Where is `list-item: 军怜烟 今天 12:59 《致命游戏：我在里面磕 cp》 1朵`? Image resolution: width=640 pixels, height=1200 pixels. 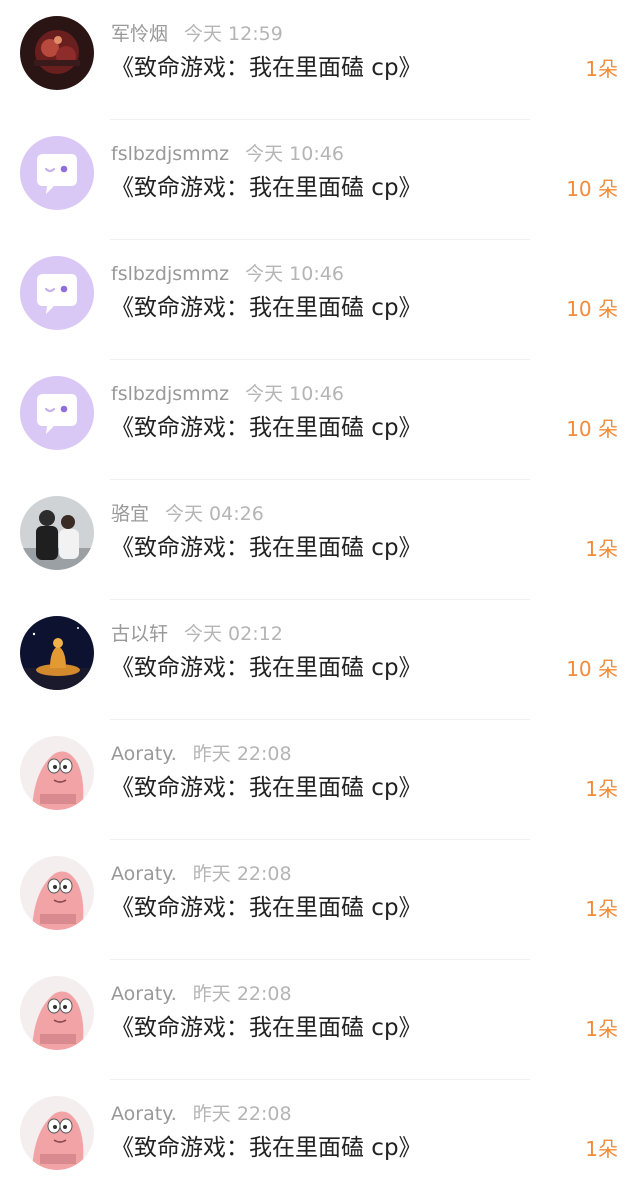 list-item: 军怜烟 今天 12:59 《致命游戏：我在里面磕 cp》 1朵 is located at coordinates (320, 60).